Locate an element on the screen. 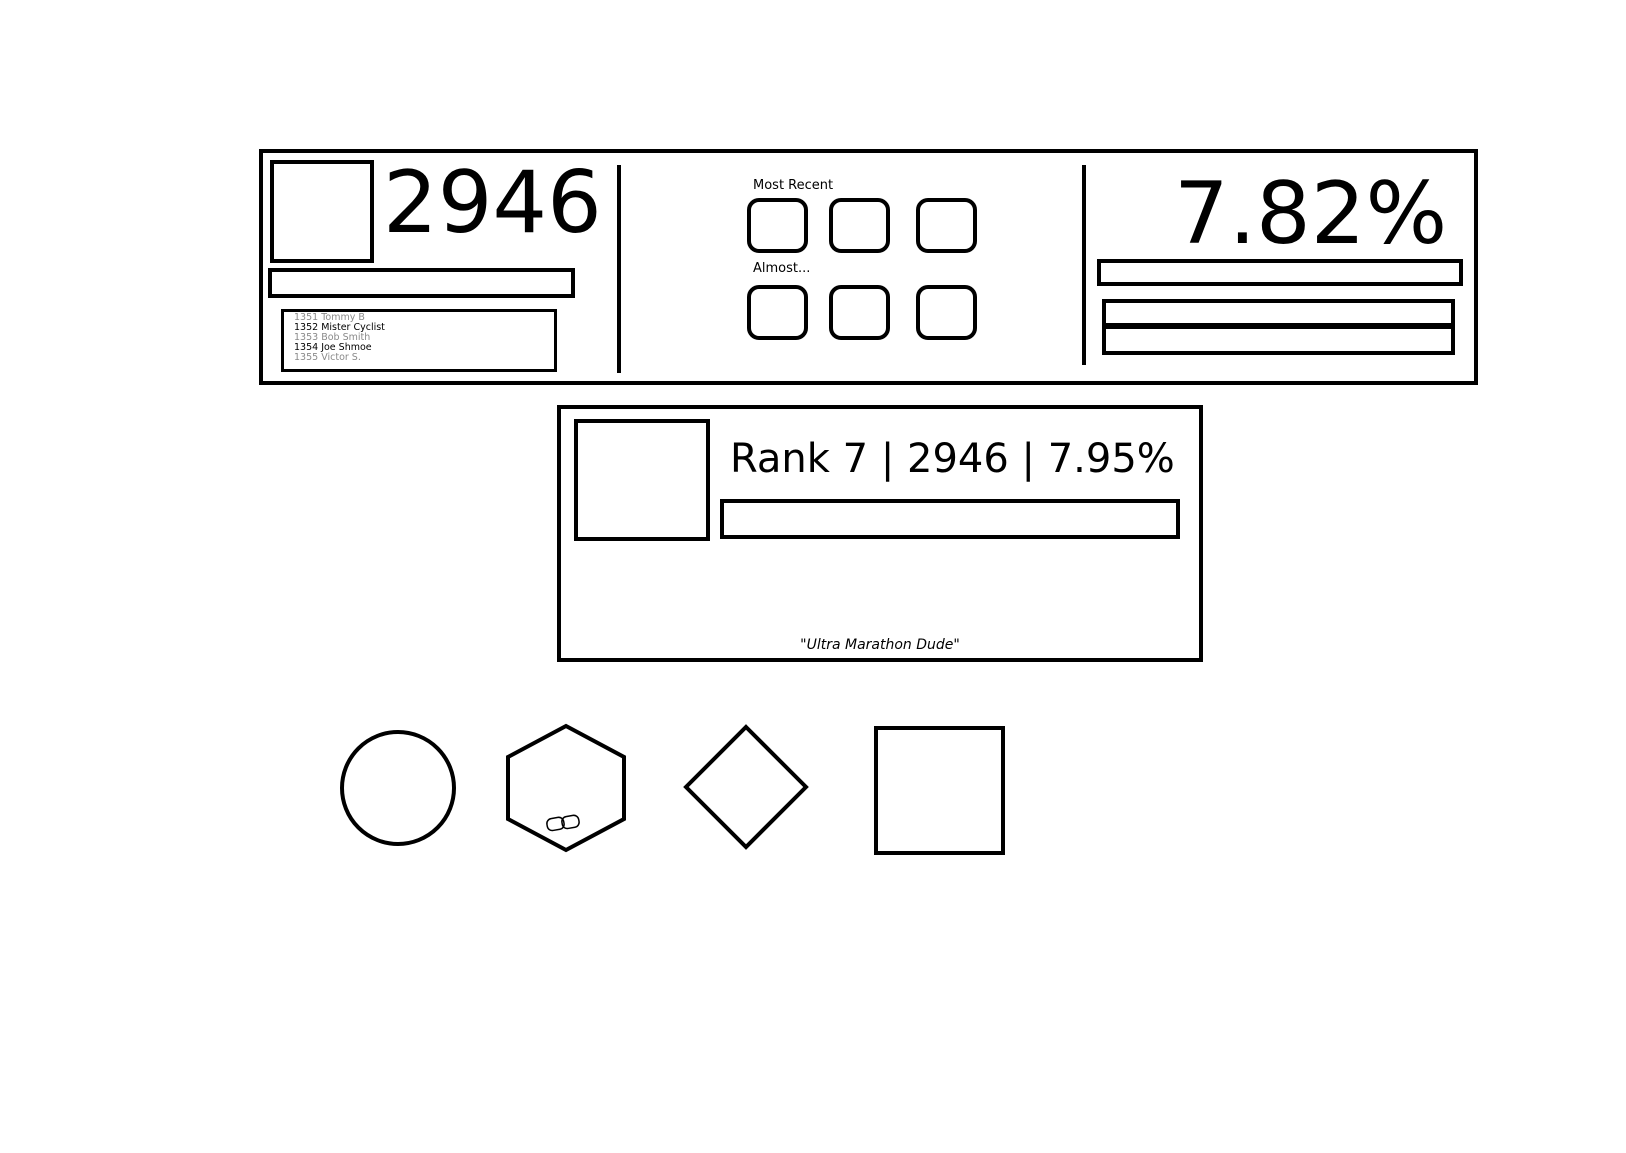 This screenshot has height=1153, width=1626. circle-badge-shape is located at coordinates (398, 788).